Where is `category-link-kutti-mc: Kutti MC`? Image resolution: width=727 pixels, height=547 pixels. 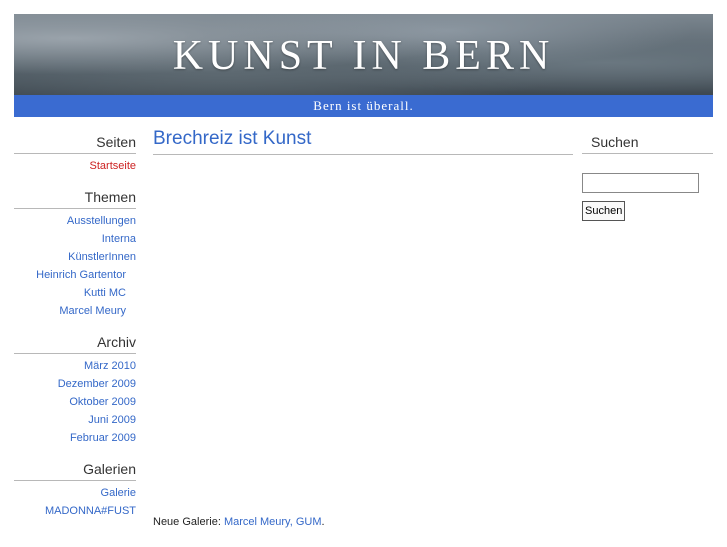
category-link-kutti-mc: Kutti MC is located at coordinates (105, 293).